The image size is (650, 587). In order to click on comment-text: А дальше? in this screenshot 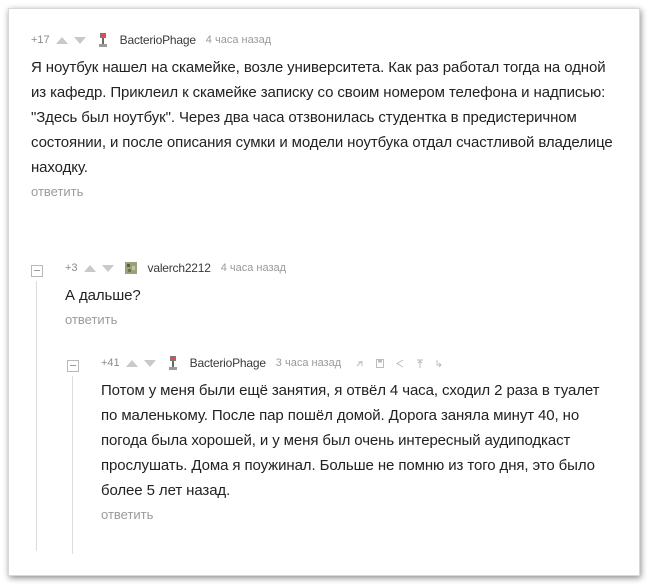, I will do `click(103, 295)`.